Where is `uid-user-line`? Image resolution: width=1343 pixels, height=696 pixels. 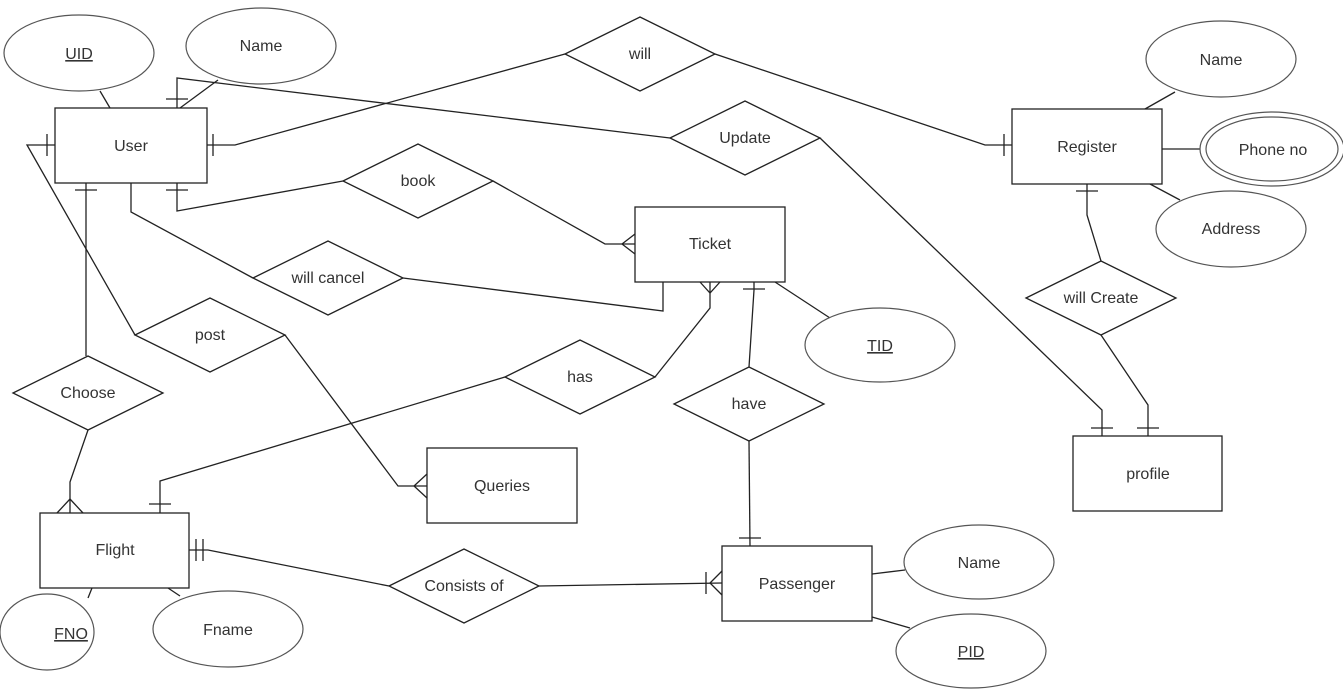
uid-user-line is located at coordinates (105, 99).